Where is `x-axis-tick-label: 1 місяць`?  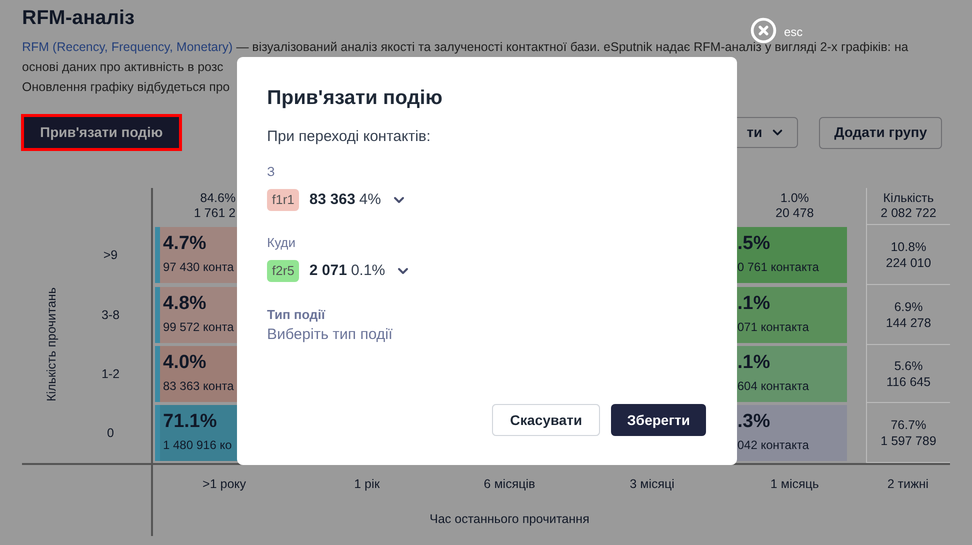
x-axis-tick-label: 1 місяць is located at coordinates (794, 484).